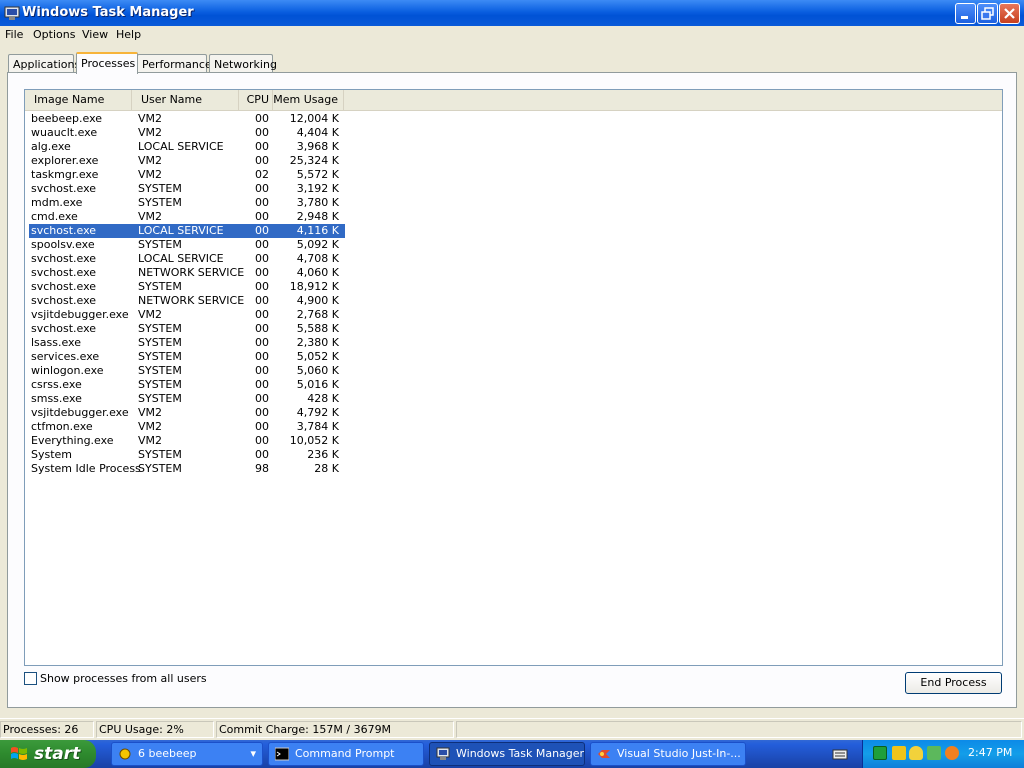 The height and width of the screenshot is (768, 1024). What do you see at coordinates (128, 34) in the screenshot?
I see `menu-help: Help` at bounding box center [128, 34].